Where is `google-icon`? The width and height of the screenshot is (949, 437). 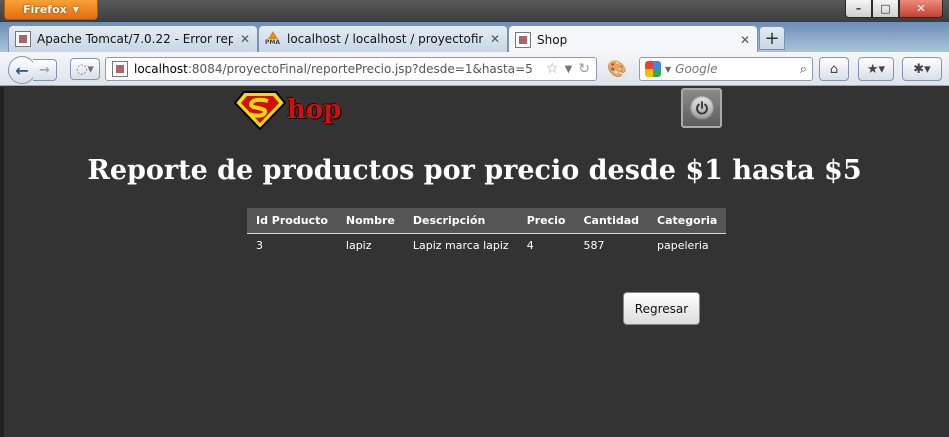 google-icon is located at coordinates (653, 69).